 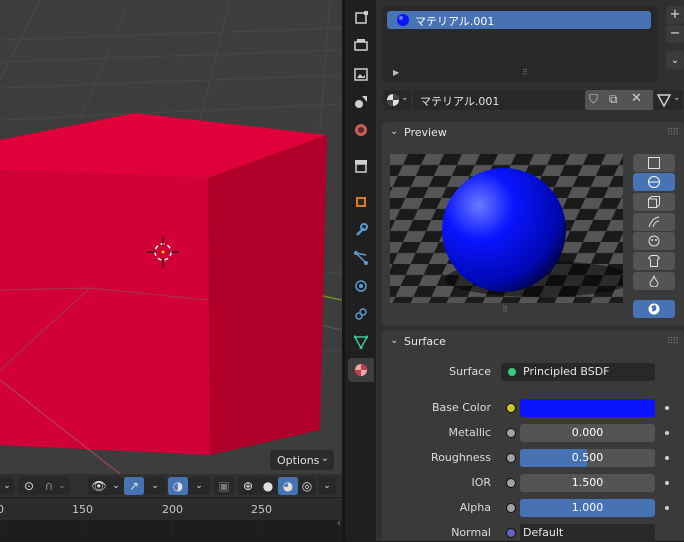 I want to click on tool-icon, so click(x=361, y=17).